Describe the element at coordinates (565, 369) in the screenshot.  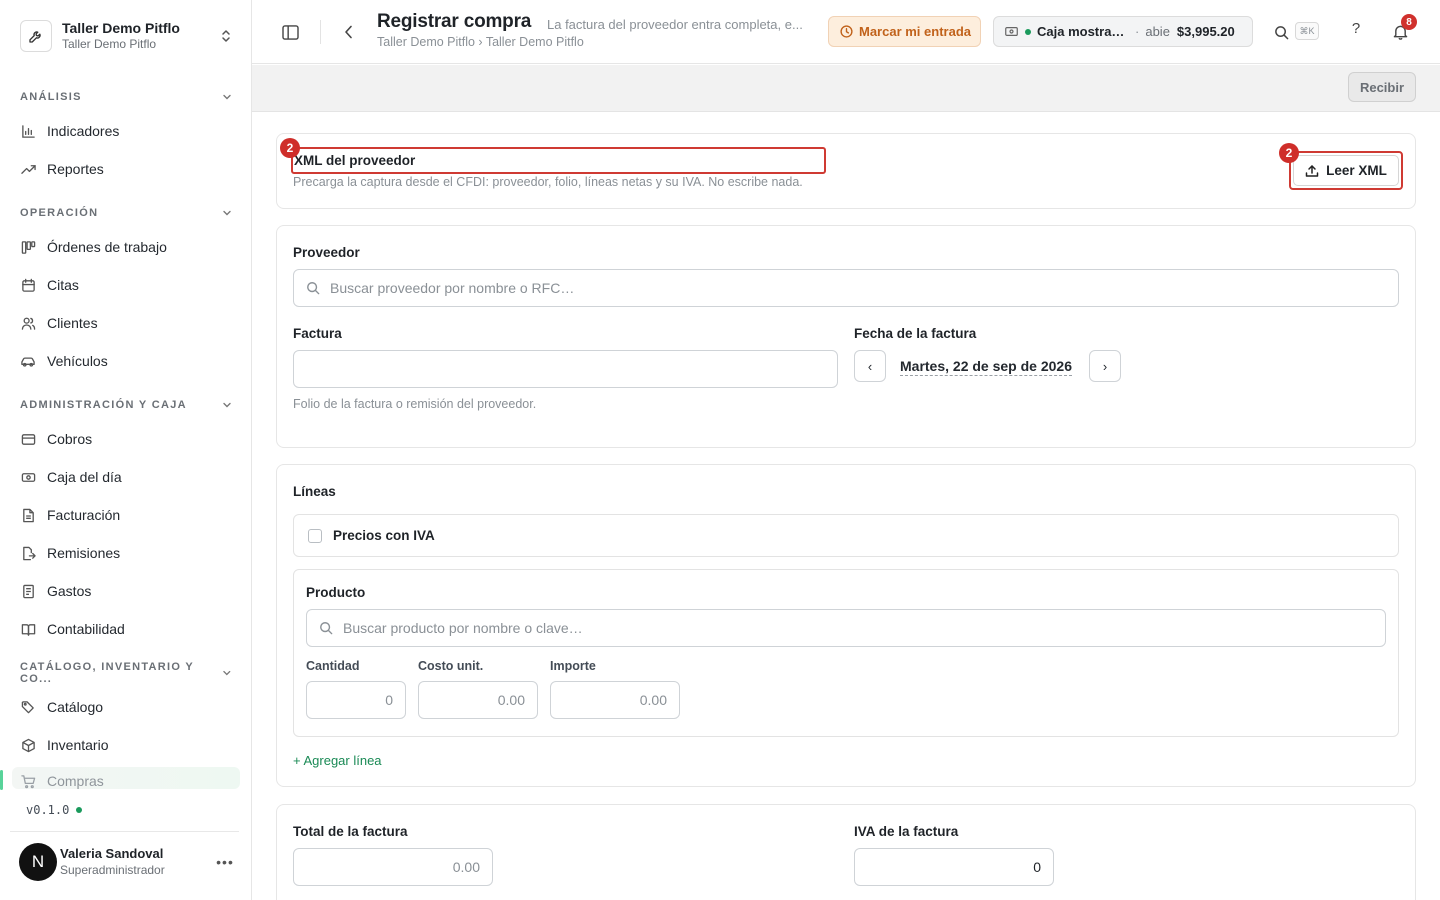
I see `invoice-folio-input` at that location.